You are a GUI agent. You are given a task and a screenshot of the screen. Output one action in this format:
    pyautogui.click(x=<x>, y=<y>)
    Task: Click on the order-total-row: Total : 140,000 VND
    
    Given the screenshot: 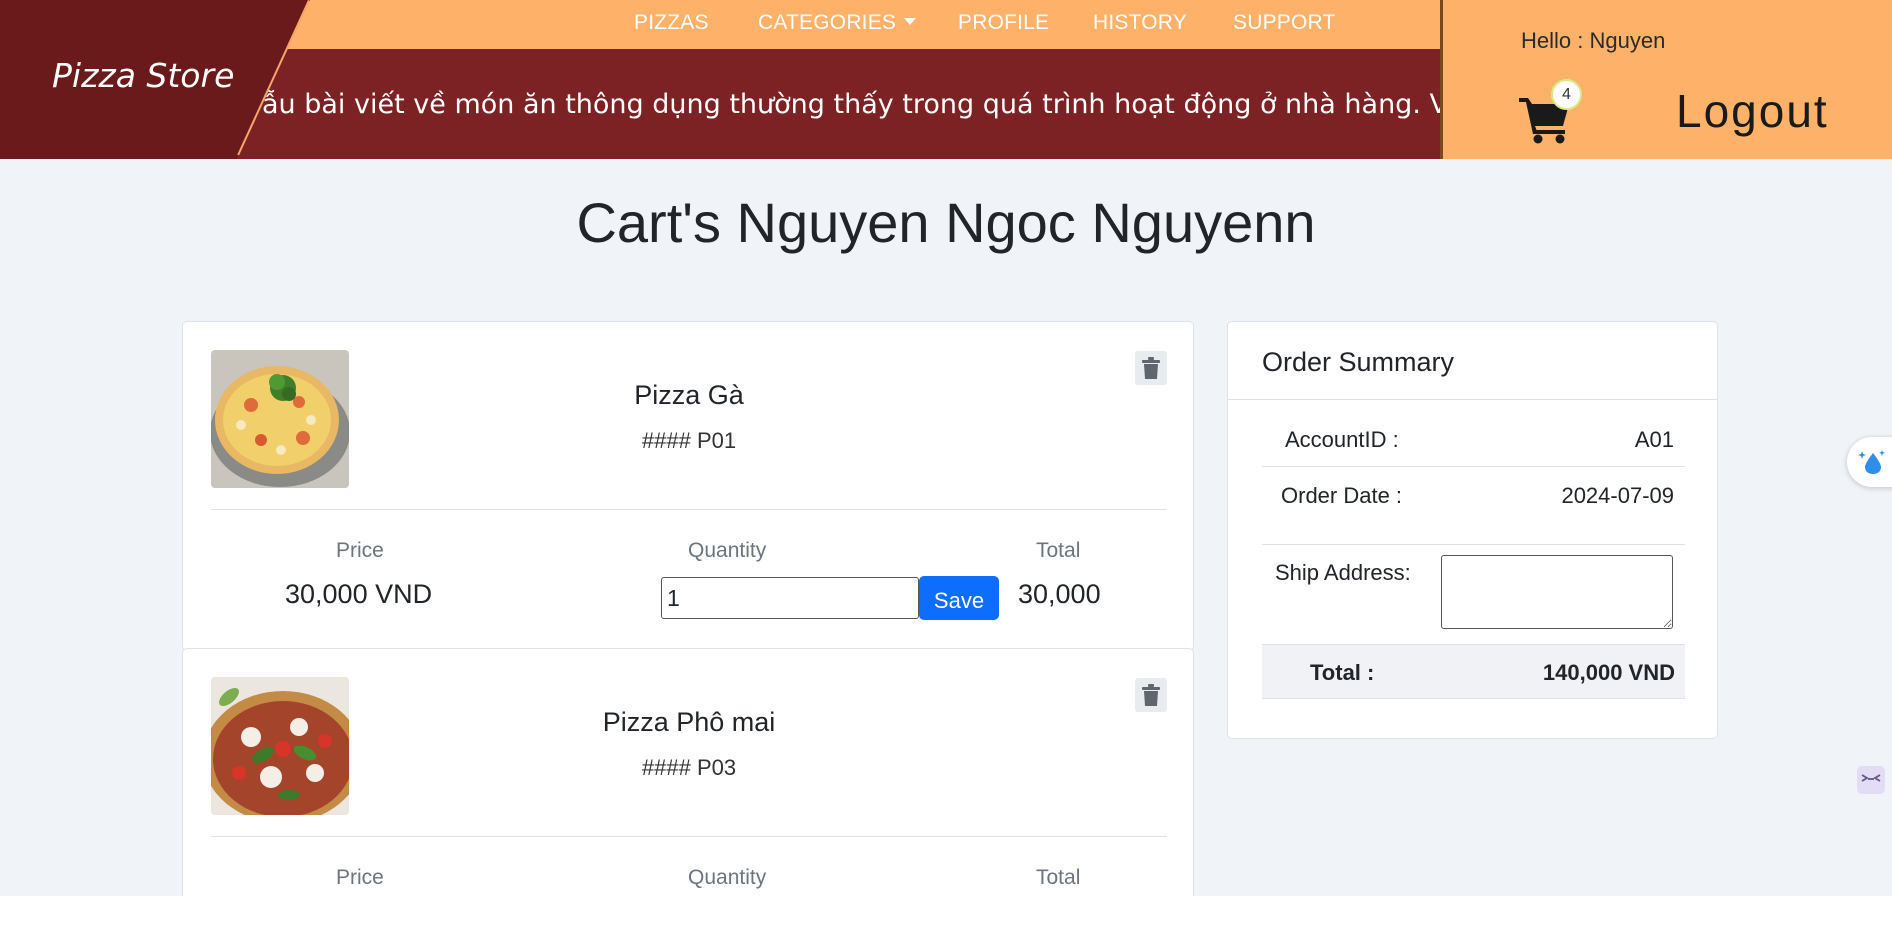 What is the action you would take?
    pyautogui.click(x=1473, y=671)
    